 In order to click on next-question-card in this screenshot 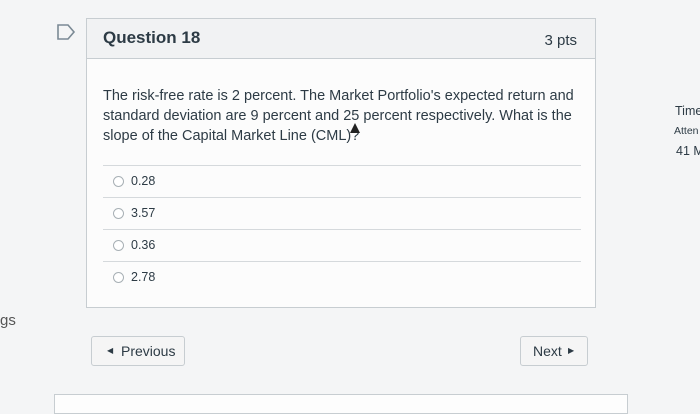, I will do `click(341, 404)`.